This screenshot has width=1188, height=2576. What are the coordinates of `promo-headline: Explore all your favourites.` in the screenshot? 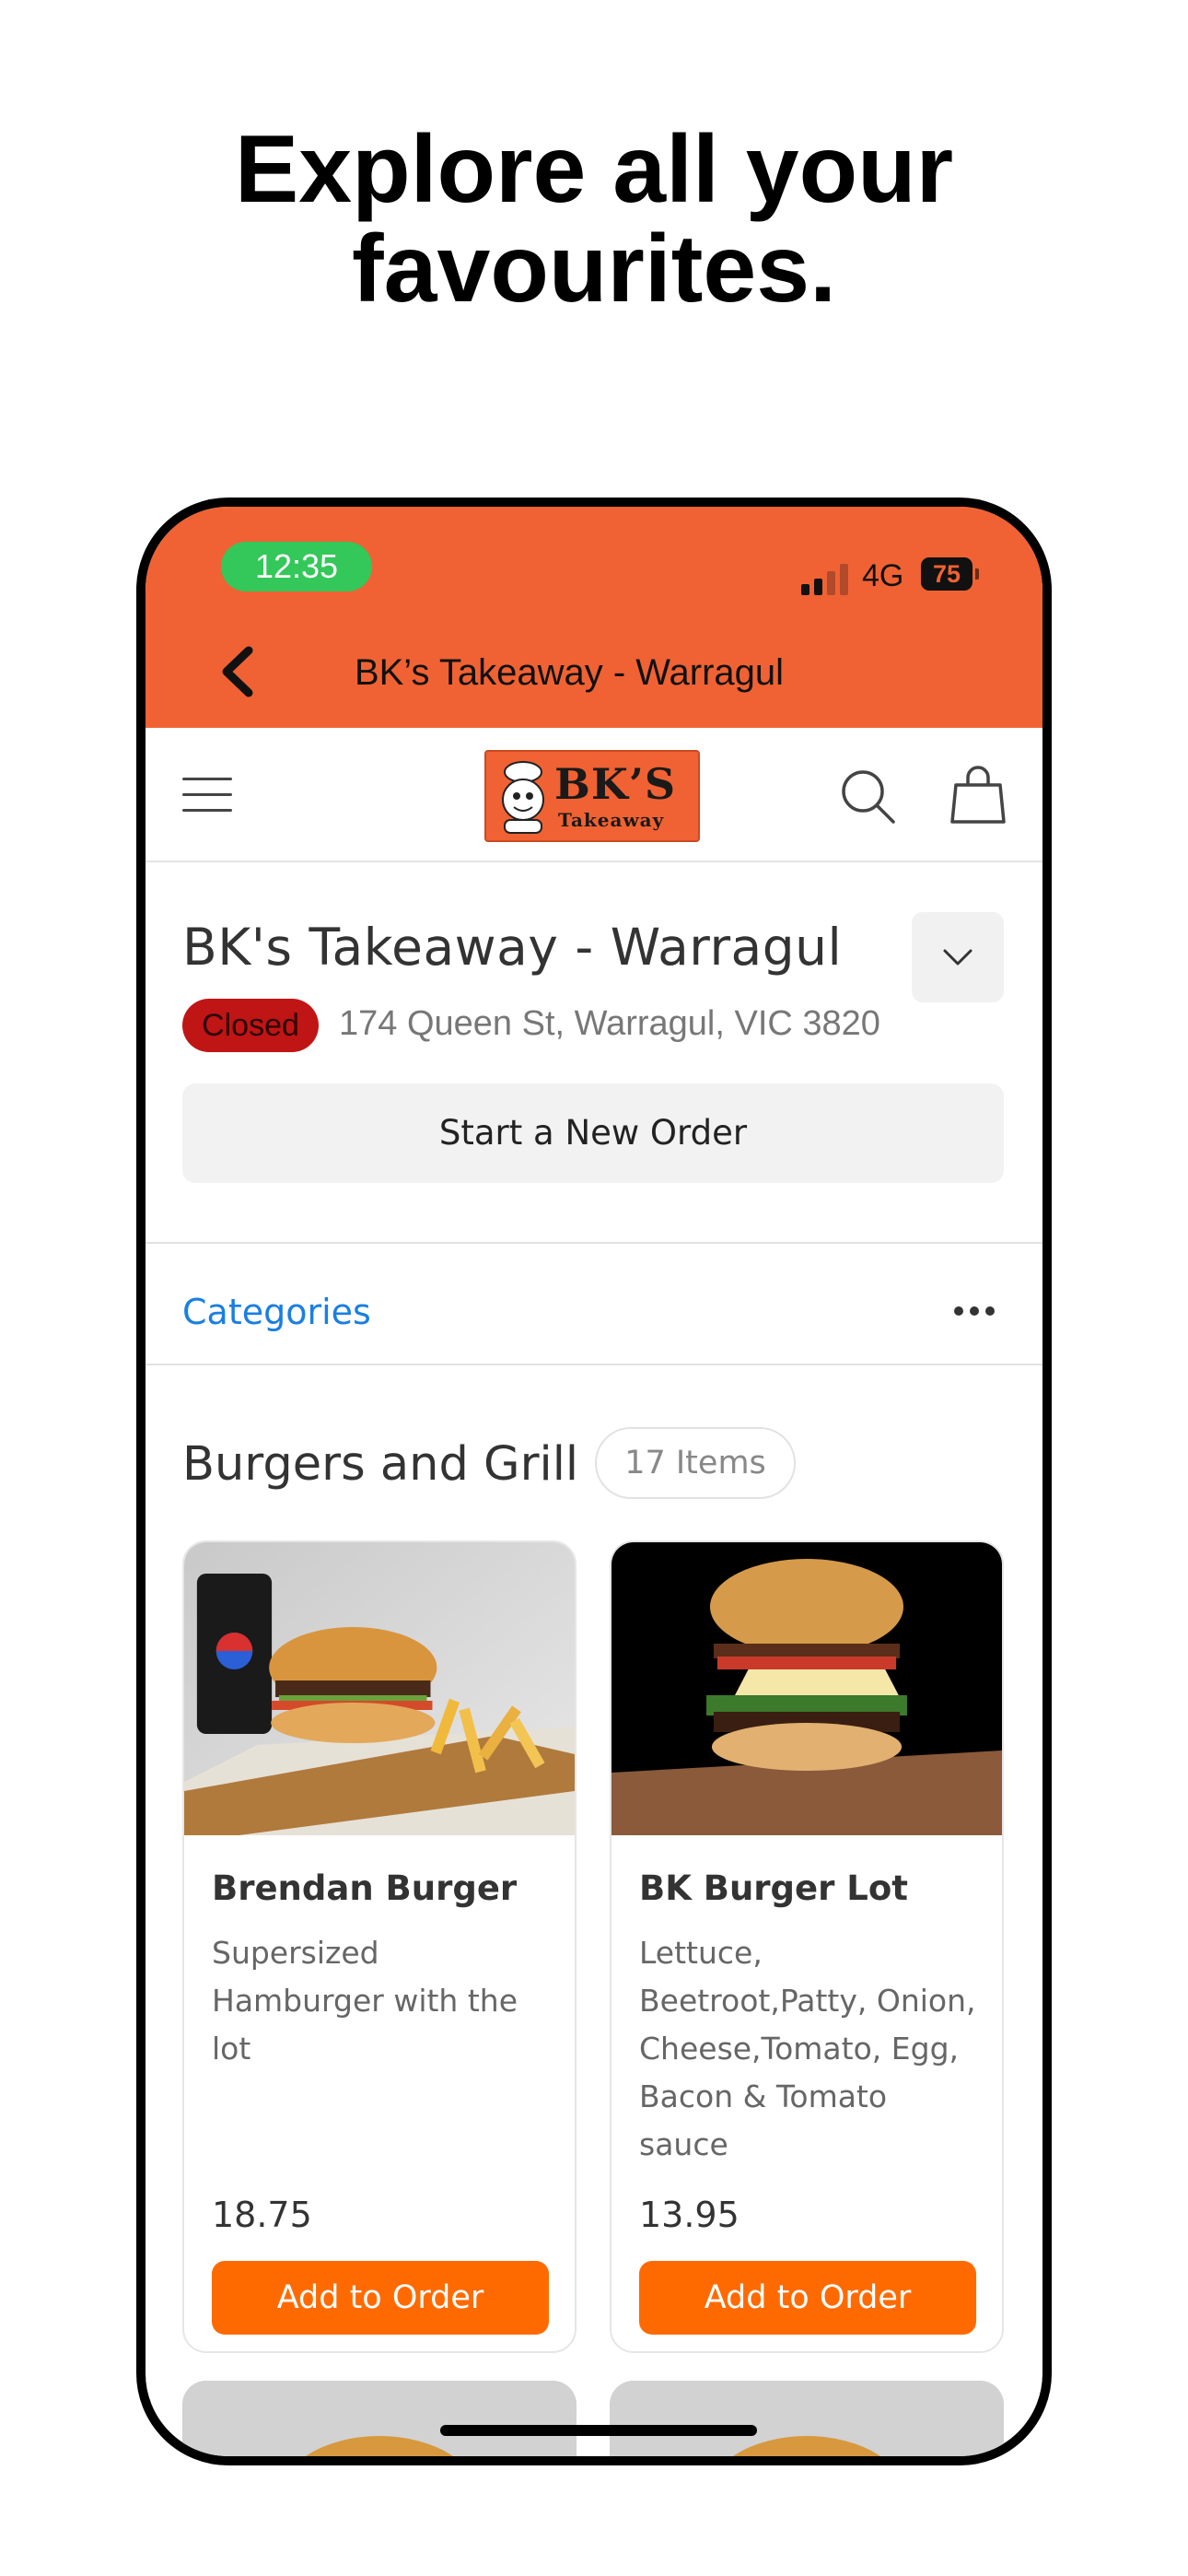 It's located at (594, 219).